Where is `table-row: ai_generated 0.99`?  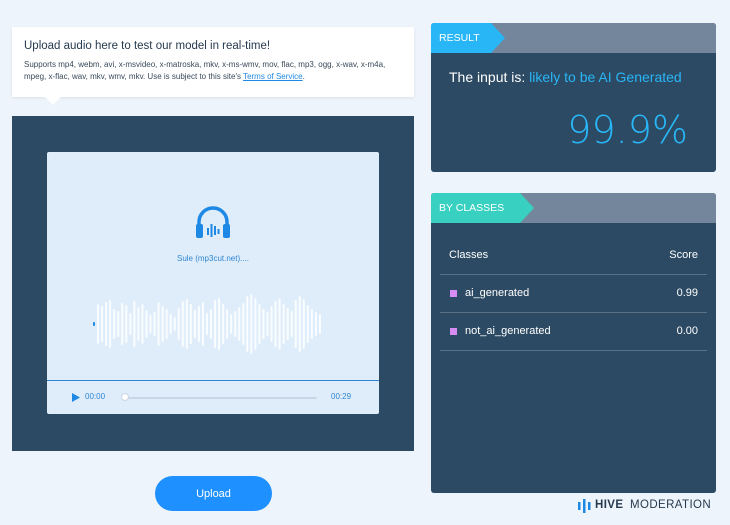 table-row: ai_generated 0.99 is located at coordinates (573, 294).